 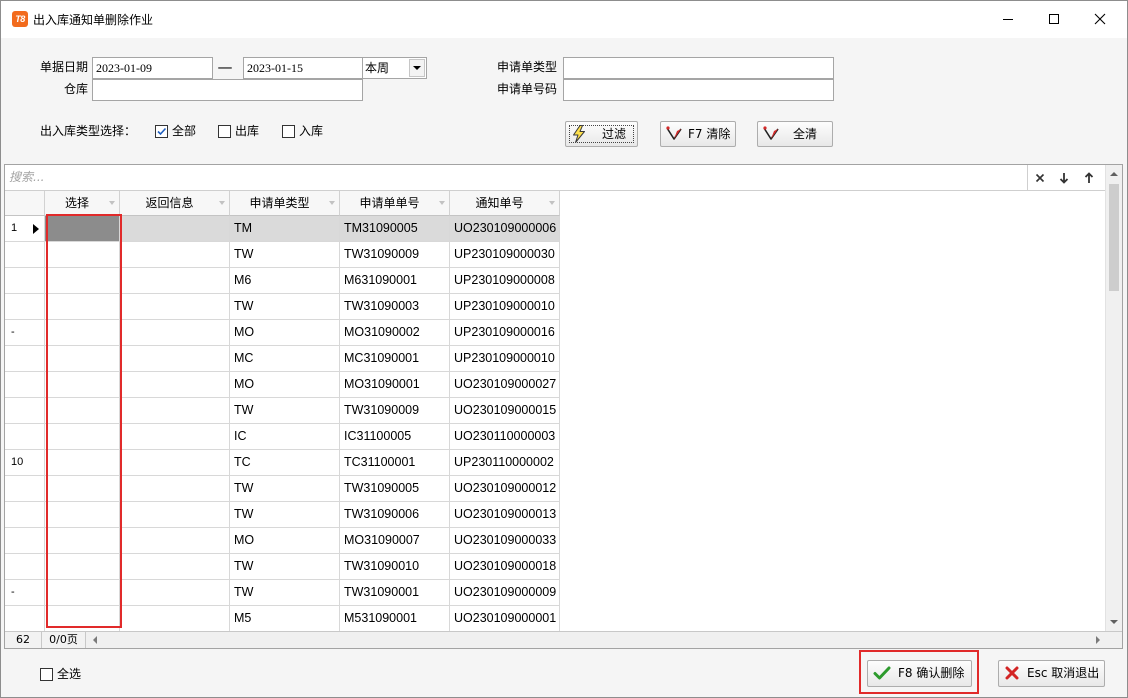 What do you see at coordinates (1064, 177) in the screenshot?
I see `find-next-button` at bounding box center [1064, 177].